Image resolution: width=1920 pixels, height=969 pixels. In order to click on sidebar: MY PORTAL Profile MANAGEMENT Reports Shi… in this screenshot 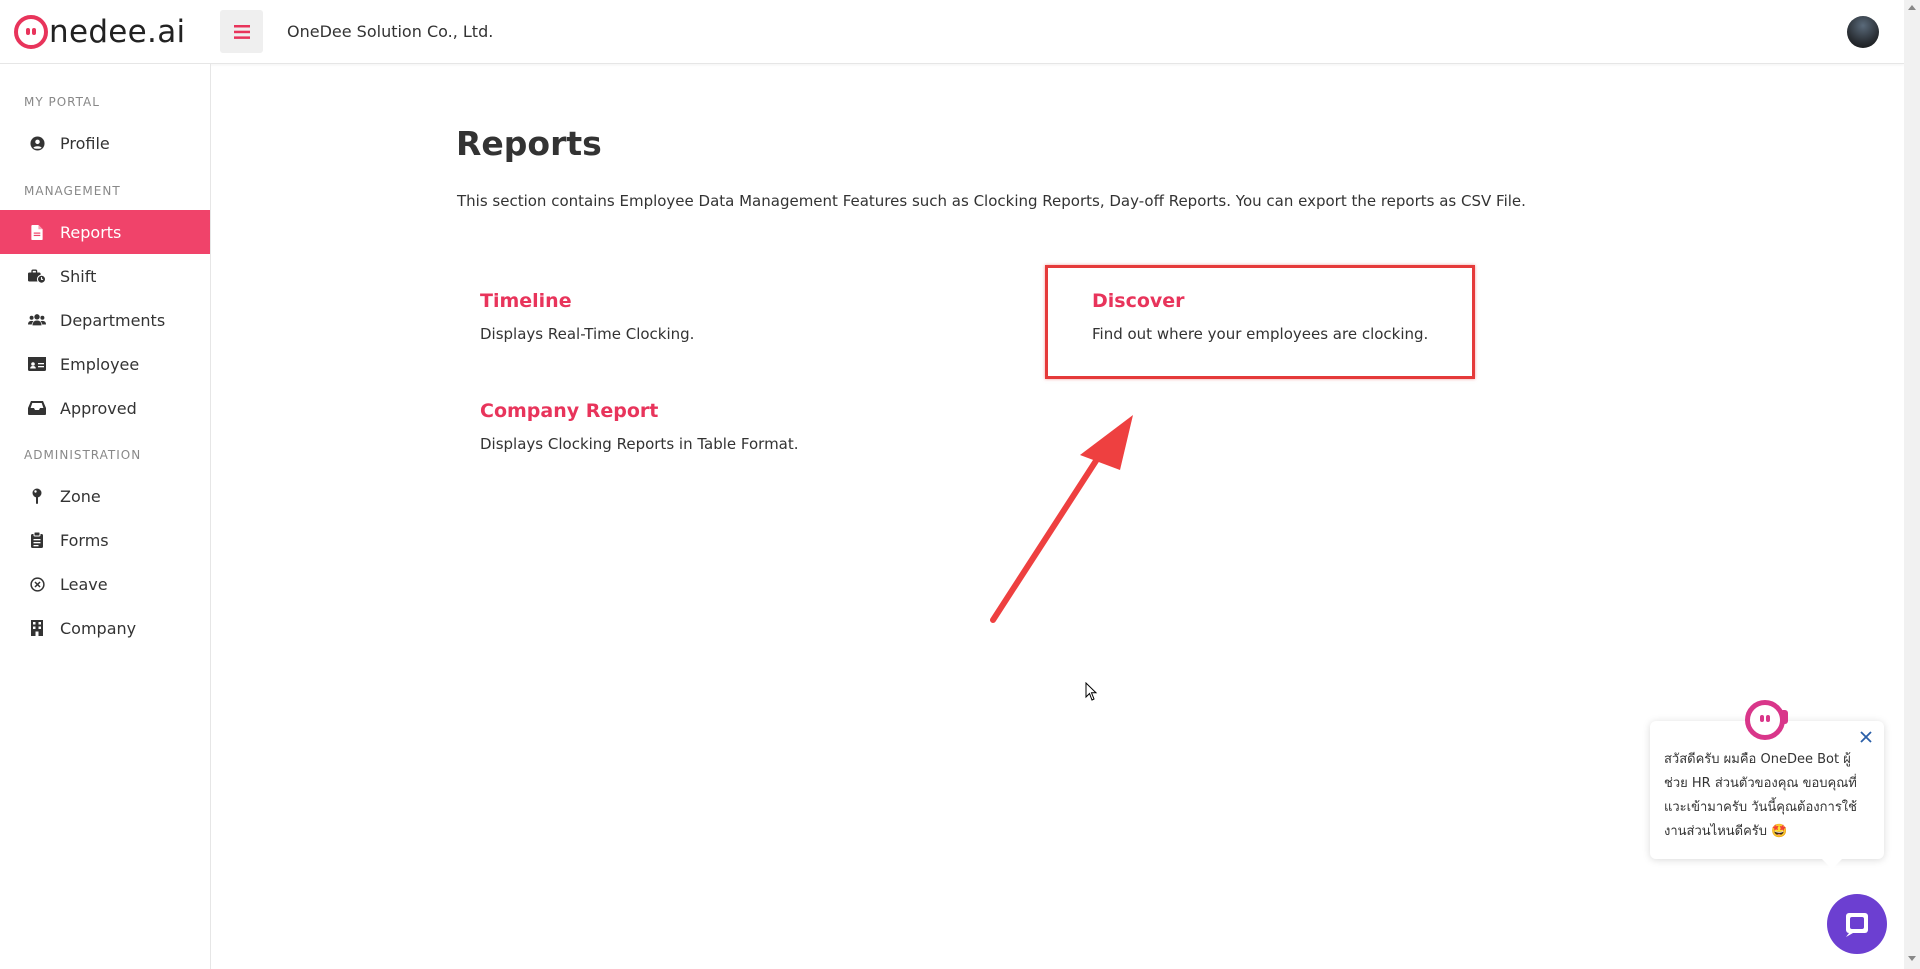, I will do `click(105, 516)`.